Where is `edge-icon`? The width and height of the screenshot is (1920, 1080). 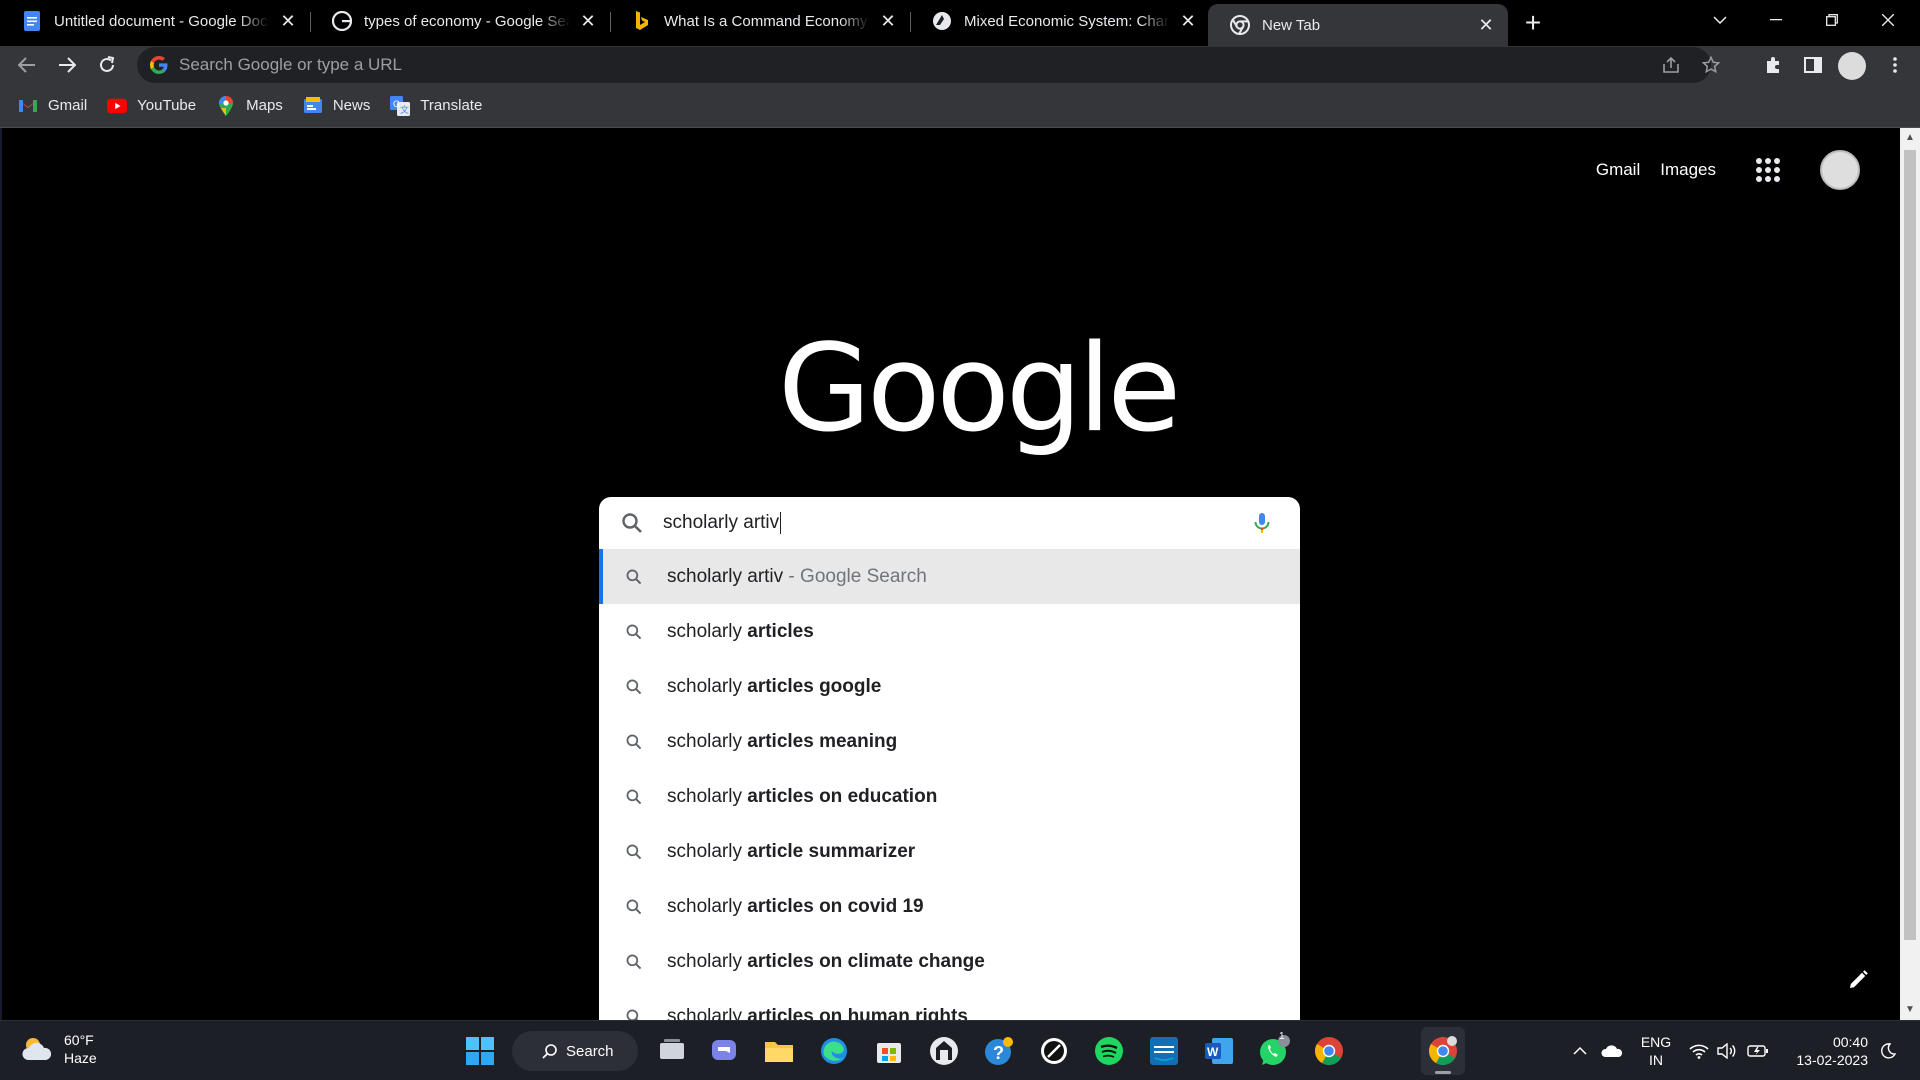 edge-icon is located at coordinates (834, 1051).